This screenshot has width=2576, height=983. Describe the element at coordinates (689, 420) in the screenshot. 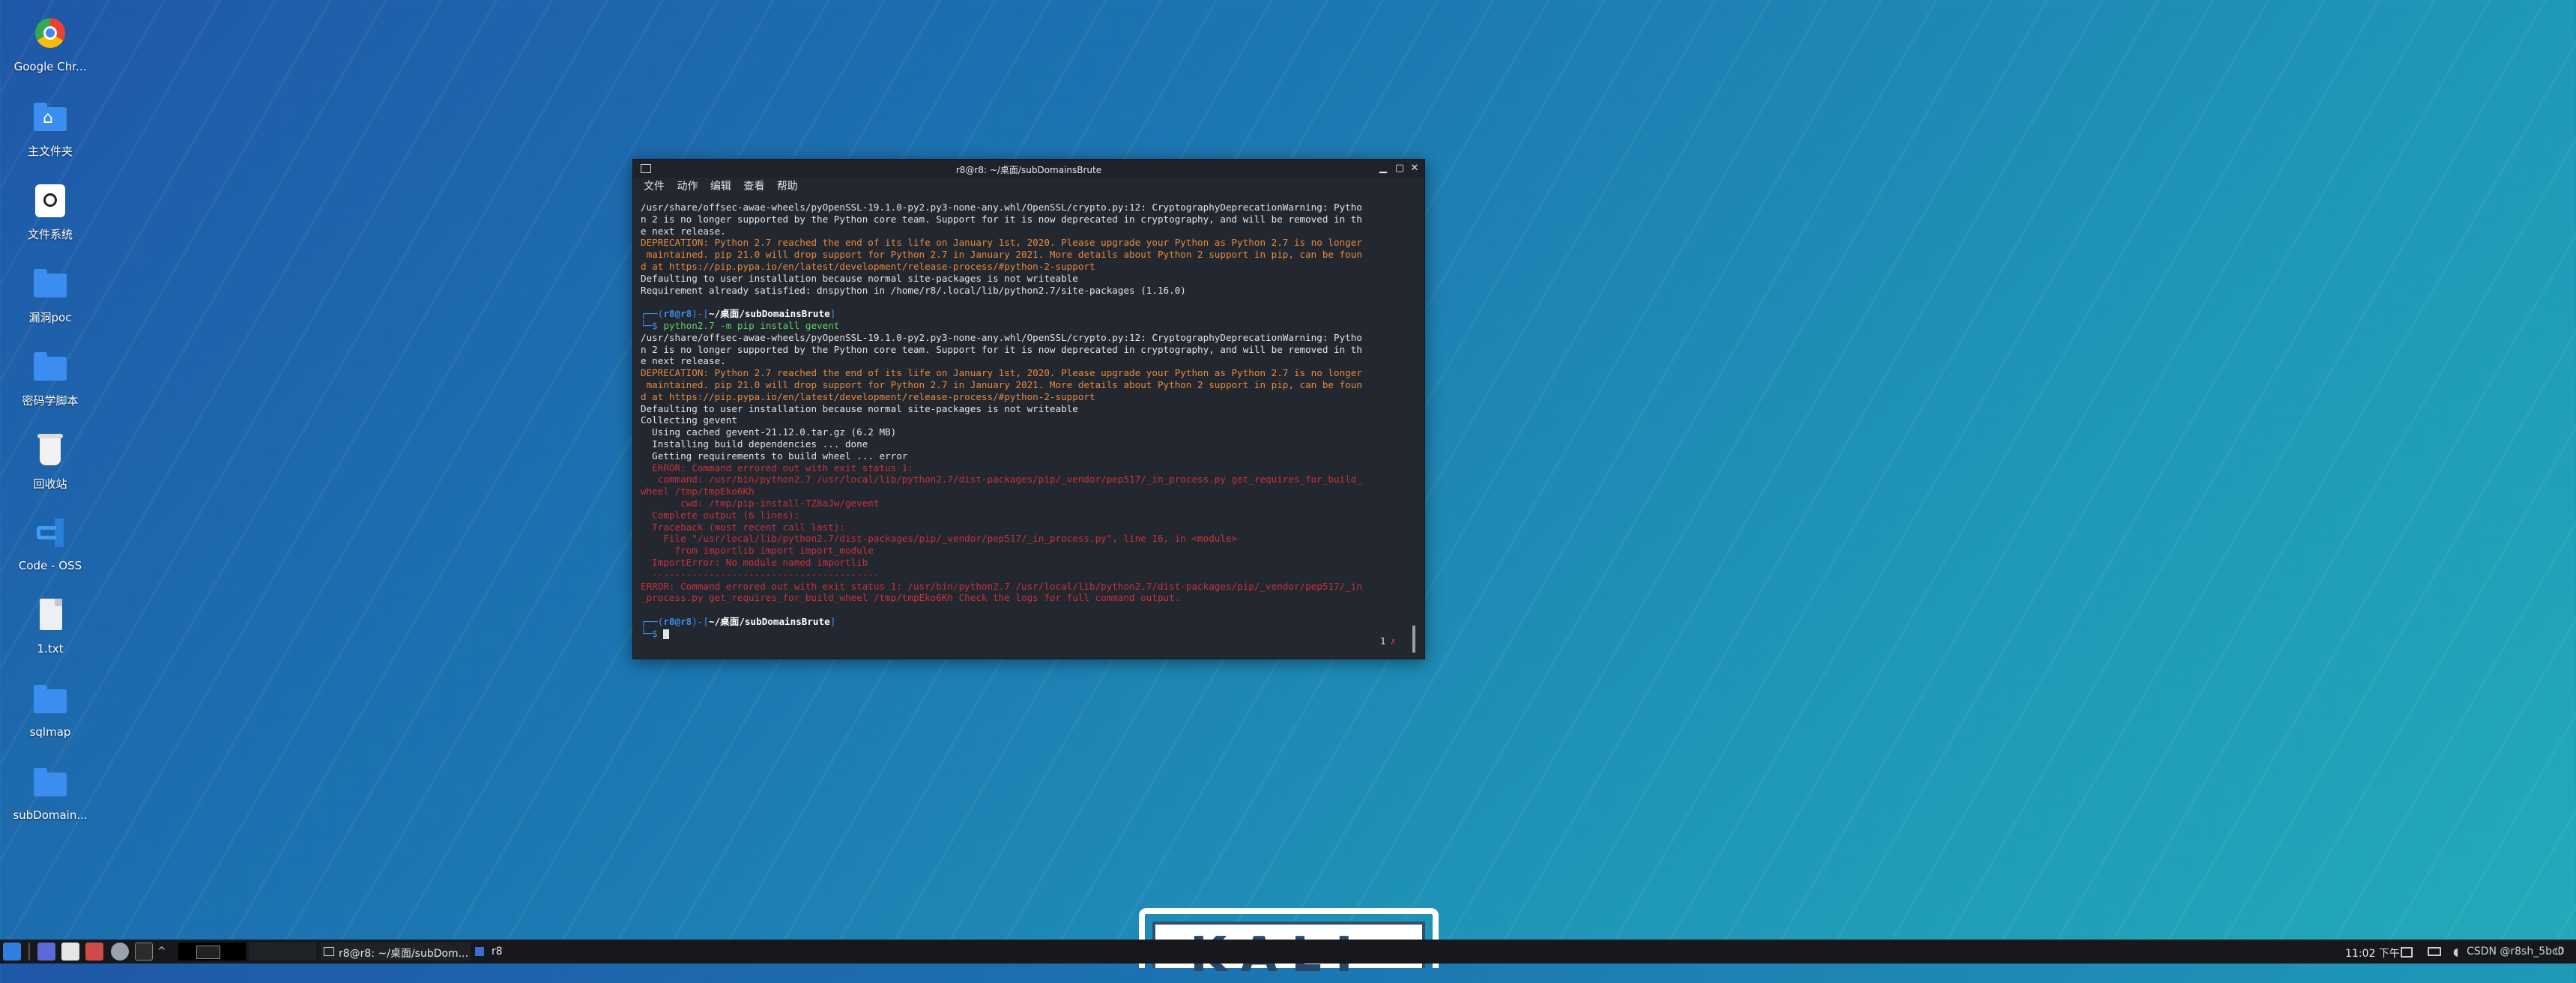

I see `terminal-line: Collecting gevent` at that location.